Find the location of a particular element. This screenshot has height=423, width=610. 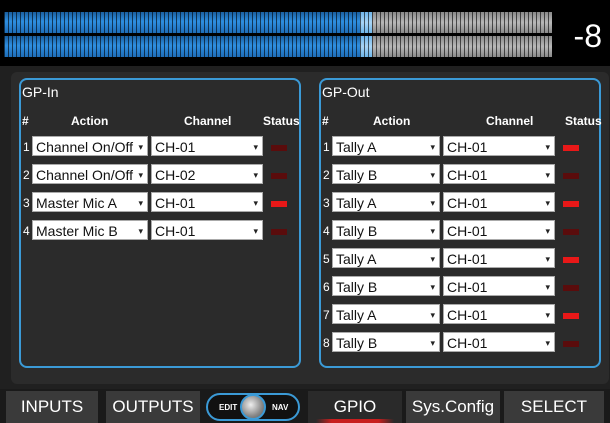

row-number: 1 is located at coordinates (26, 147).